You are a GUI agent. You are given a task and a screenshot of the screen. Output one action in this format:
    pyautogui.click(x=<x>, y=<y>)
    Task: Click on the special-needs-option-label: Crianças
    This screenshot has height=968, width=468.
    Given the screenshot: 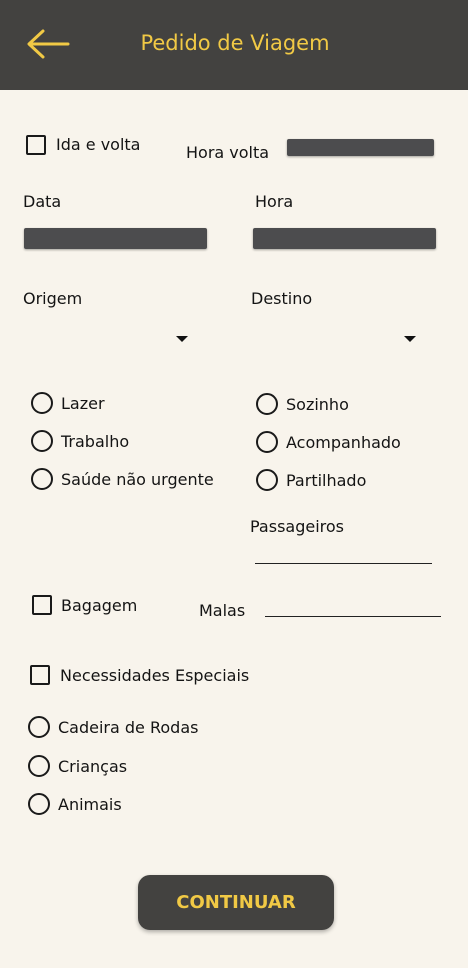 What is the action you would take?
    pyautogui.click(x=93, y=766)
    